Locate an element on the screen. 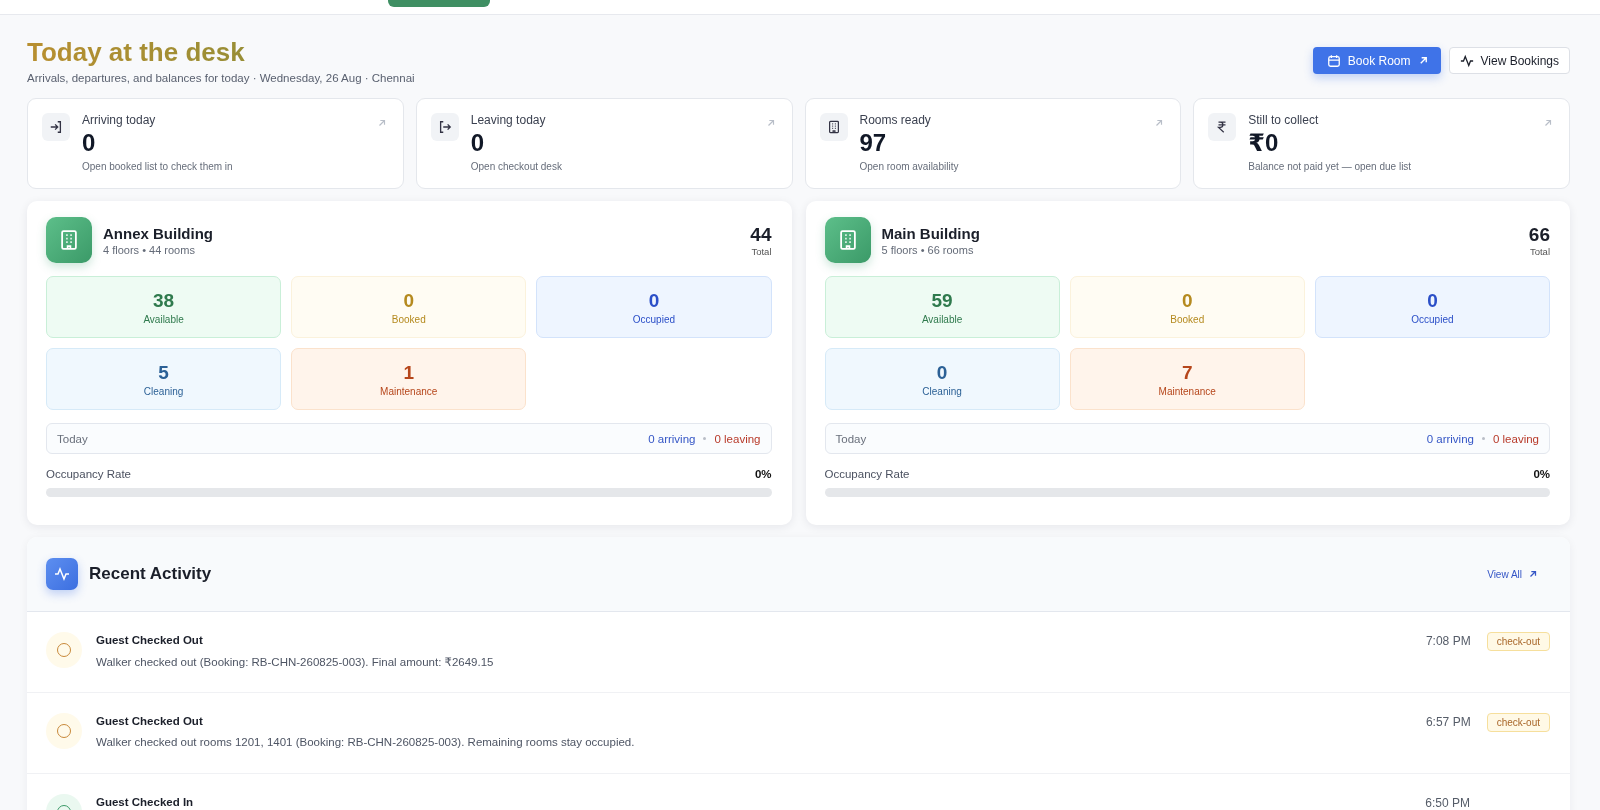 This screenshot has height=810, width=1600. activity-title-text: Guest Checked In is located at coordinates (145, 802).